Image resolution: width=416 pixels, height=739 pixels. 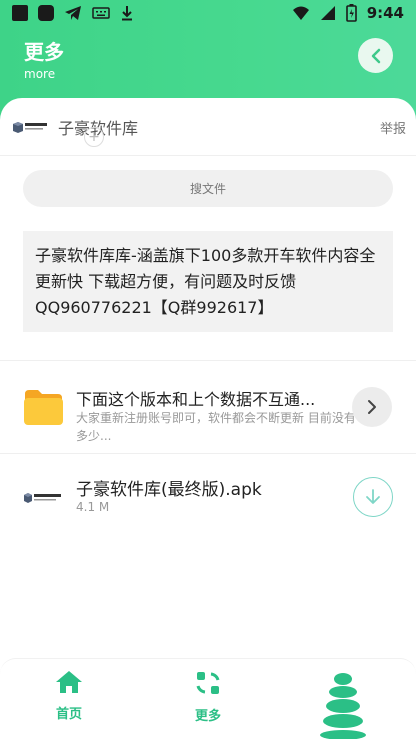 I want to click on chevron-right-icon, so click(x=372, y=407).